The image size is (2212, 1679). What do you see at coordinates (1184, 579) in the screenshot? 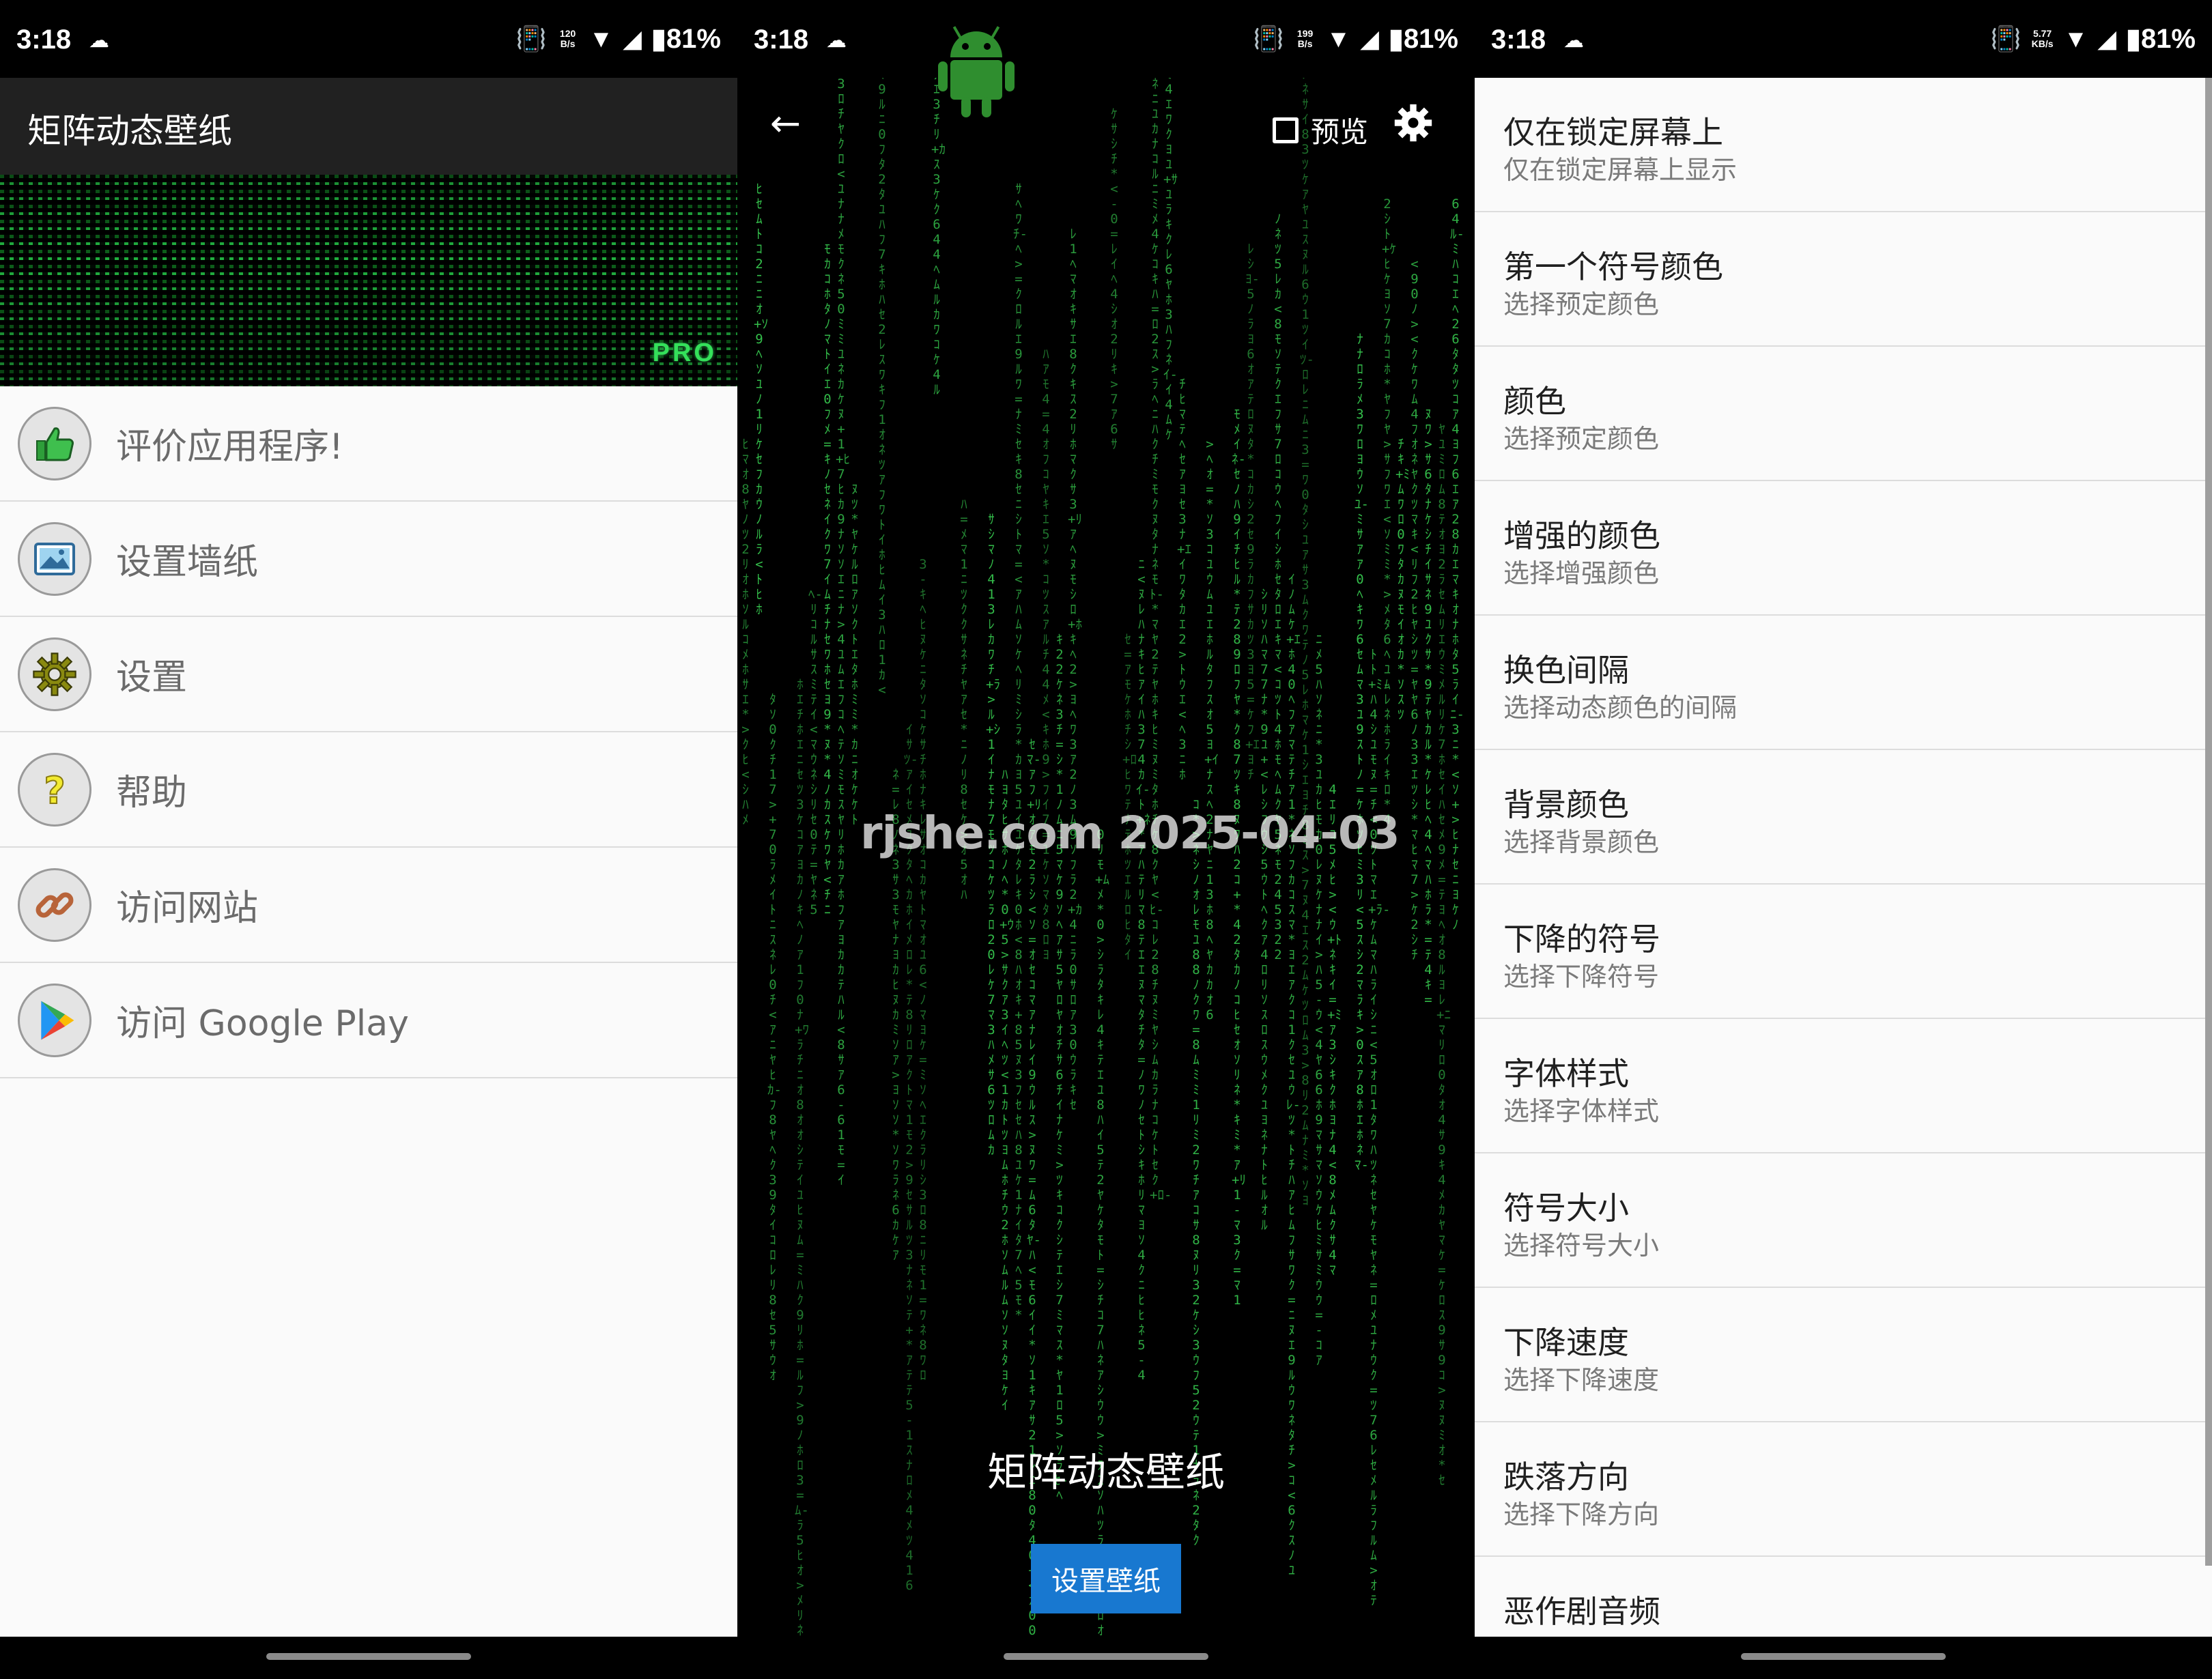
I see `matrix-column: ﾁﾋﾏﾃﾍｾｱﾖｾ3ﾅ+ｴｲﾜﾀｶｴ2>ﾄｳｴ<ﾍ3ﾆﾎ` at bounding box center [1184, 579].